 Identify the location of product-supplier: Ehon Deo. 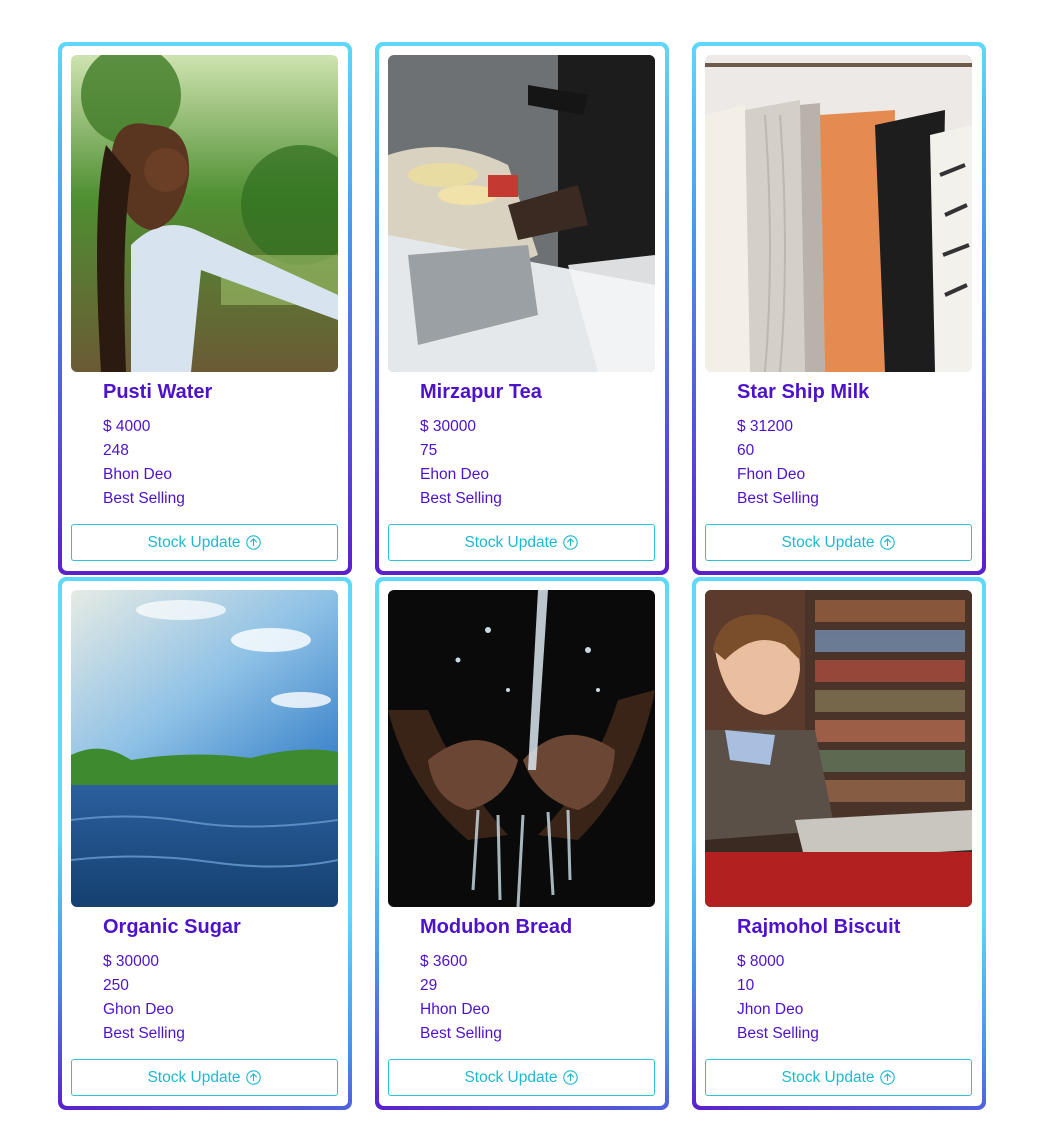
(454, 474).